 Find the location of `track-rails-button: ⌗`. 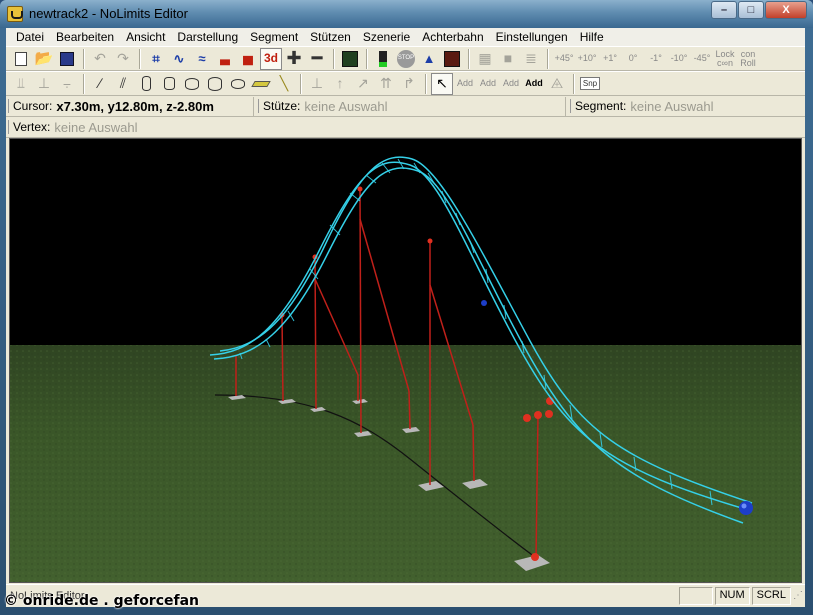

track-rails-button: ⌗ is located at coordinates (156, 59).